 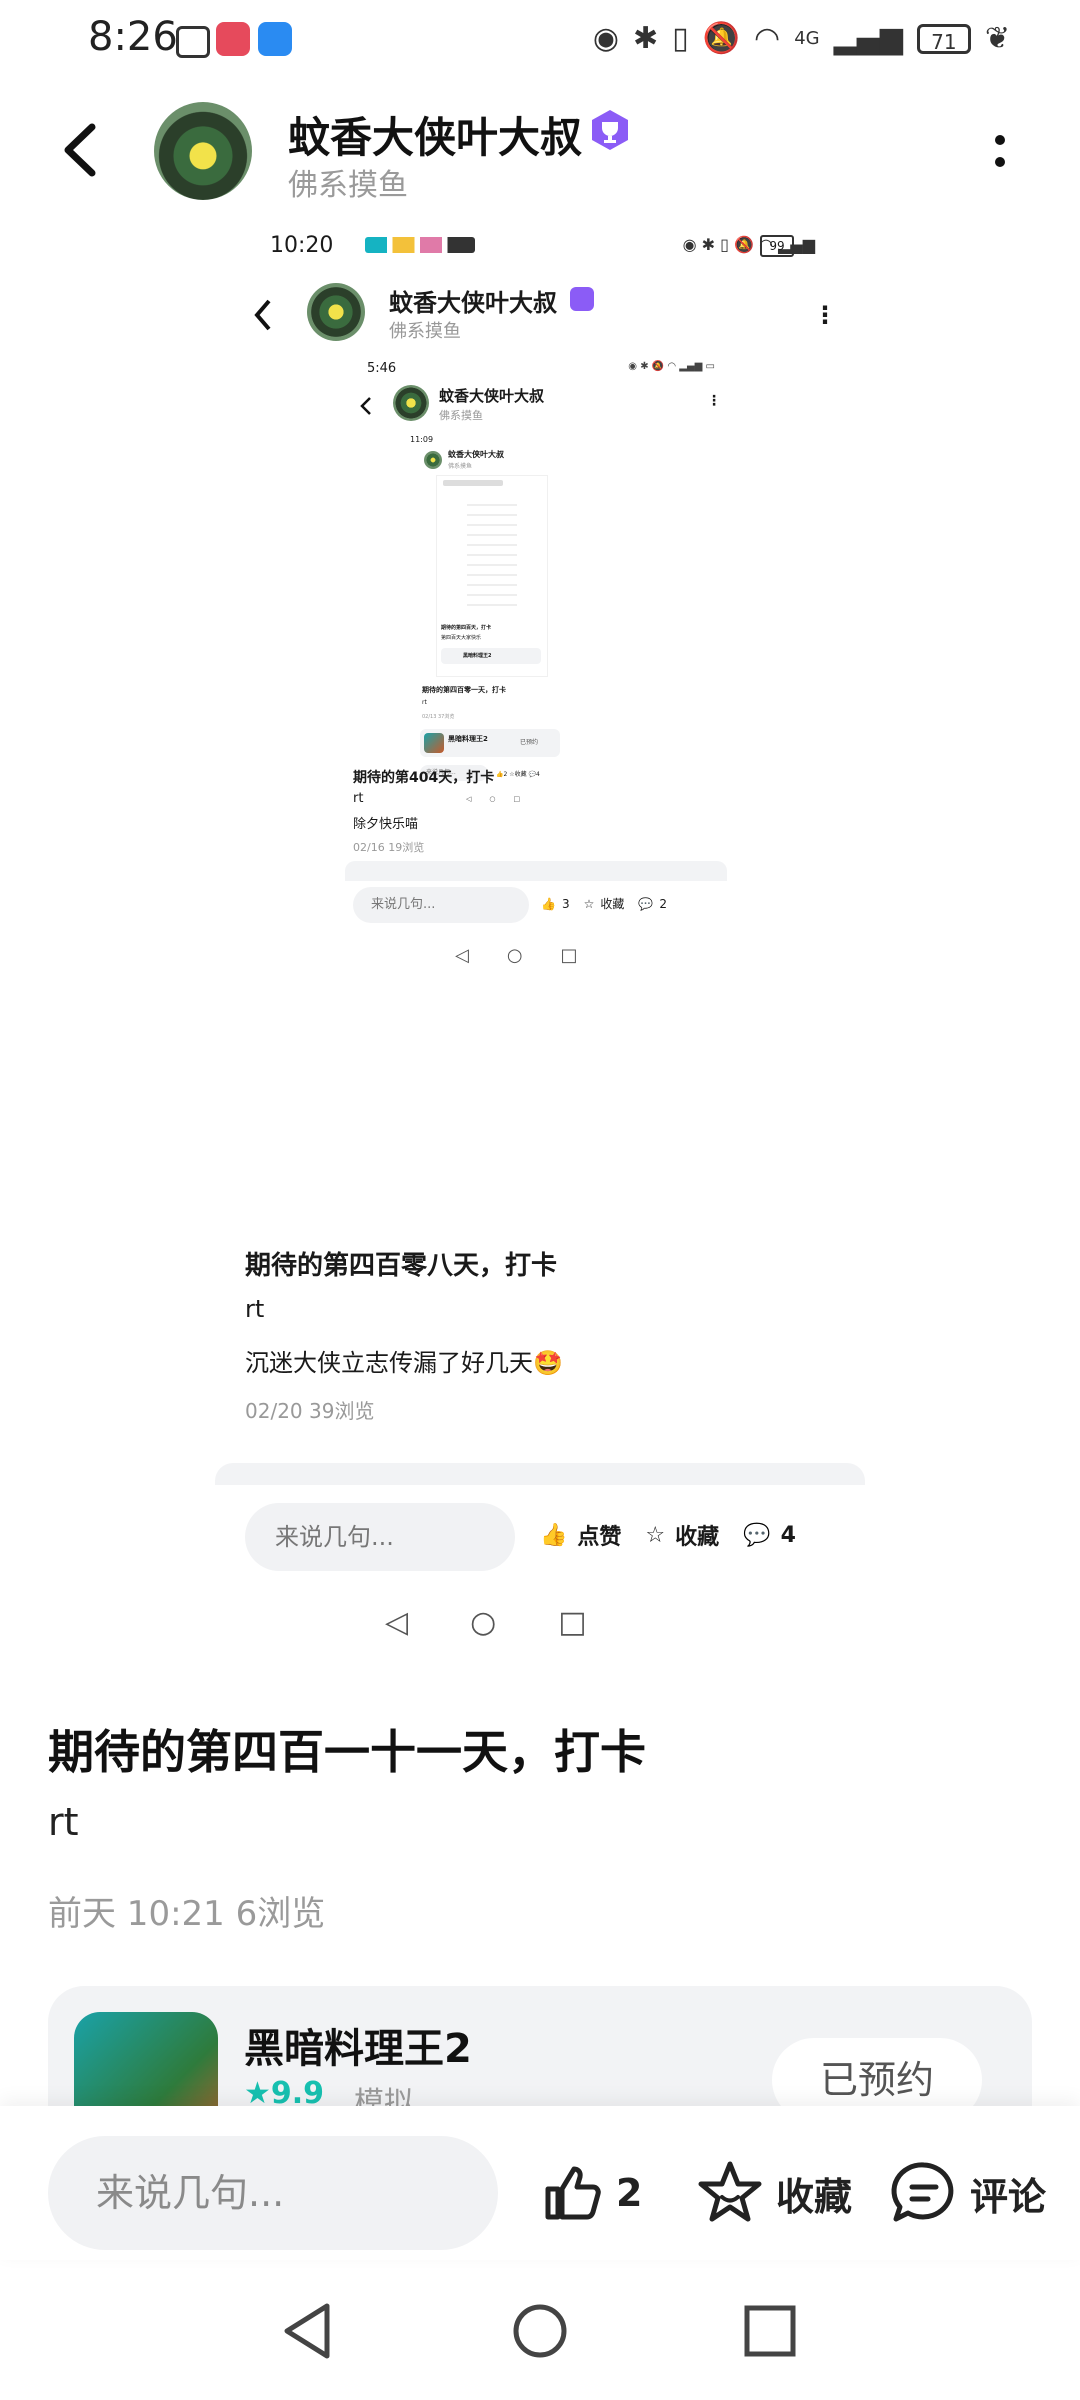 I want to click on page-title: 蚊香大侠叶大叔, so click(x=435, y=137).